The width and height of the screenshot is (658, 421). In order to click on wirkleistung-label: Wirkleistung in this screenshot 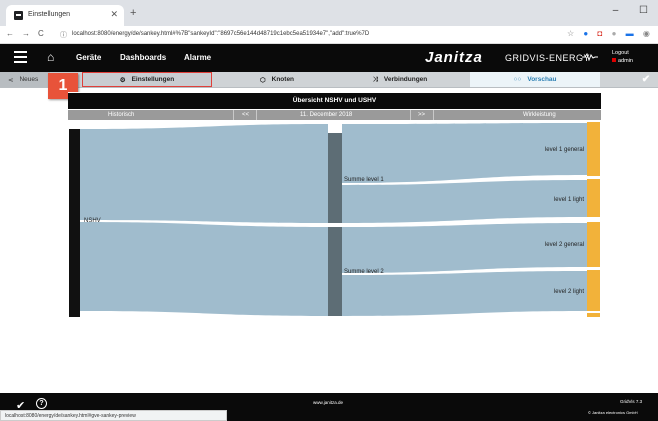, I will do `click(539, 115)`.